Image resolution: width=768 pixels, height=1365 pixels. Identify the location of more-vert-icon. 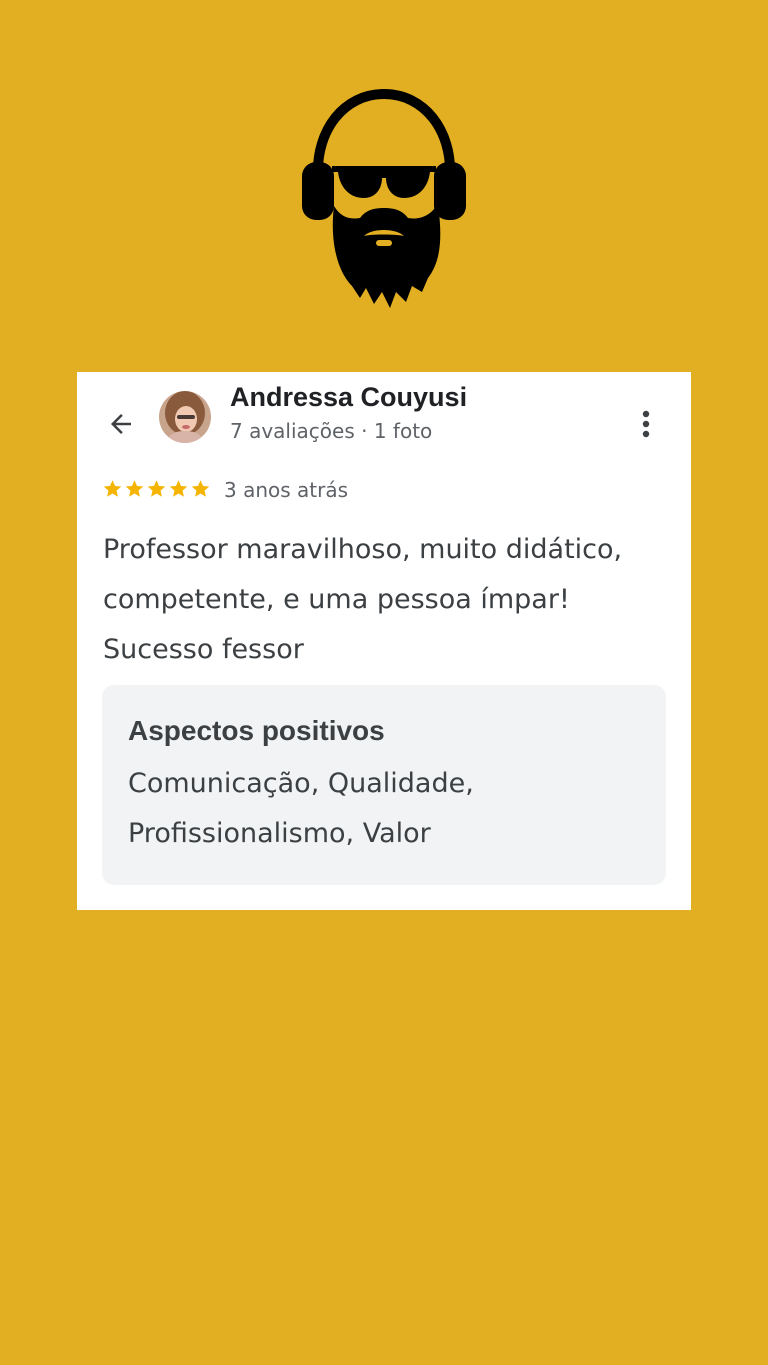
(646, 424).